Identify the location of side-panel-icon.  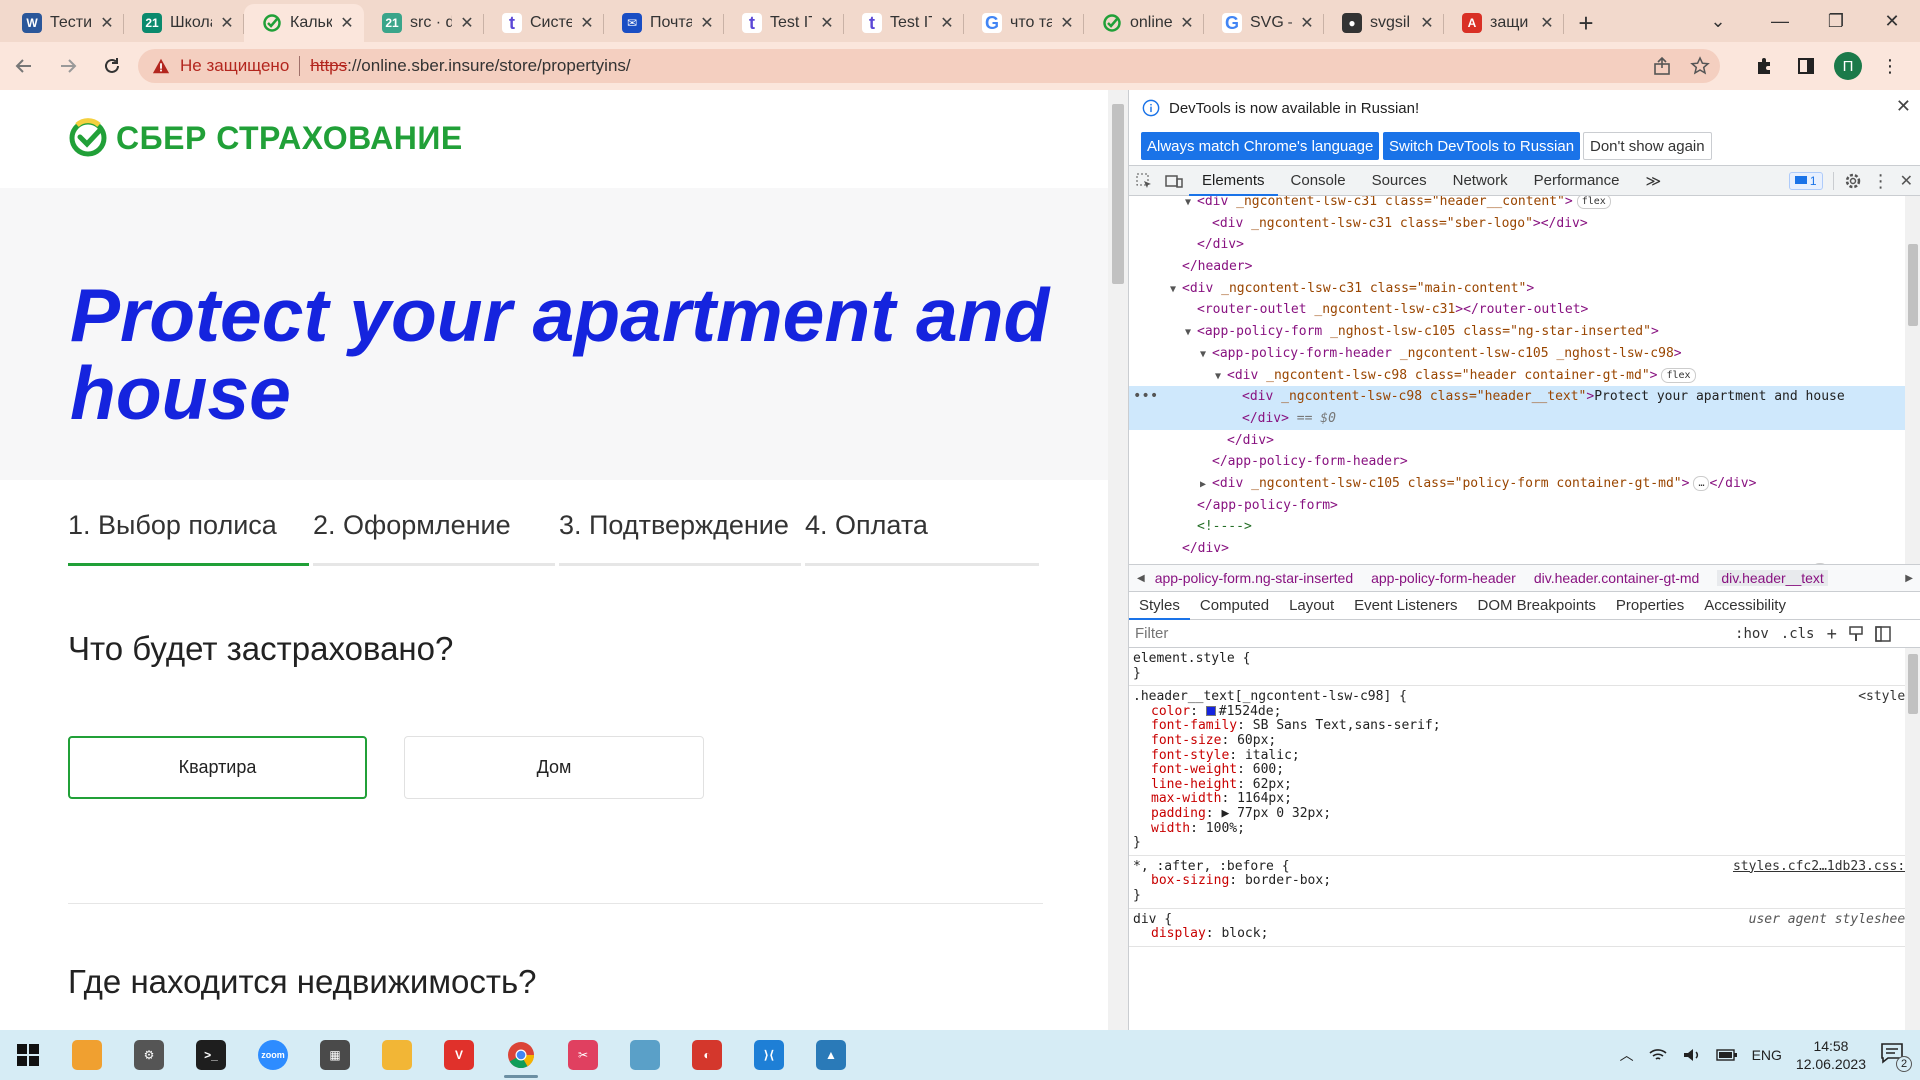
(1806, 66).